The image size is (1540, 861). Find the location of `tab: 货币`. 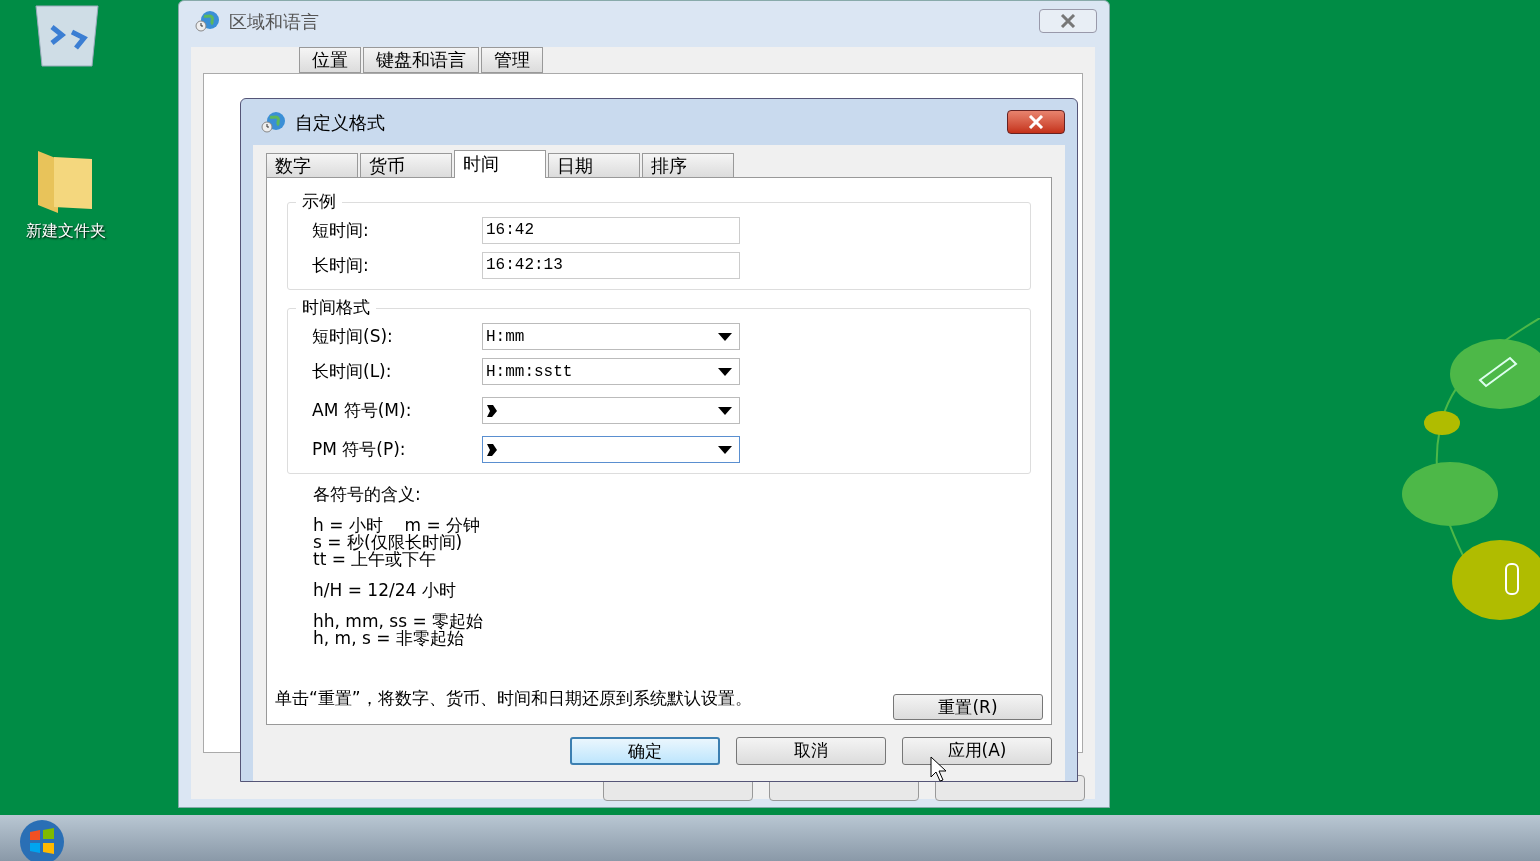

tab: 货币 is located at coordinates (406, 165).